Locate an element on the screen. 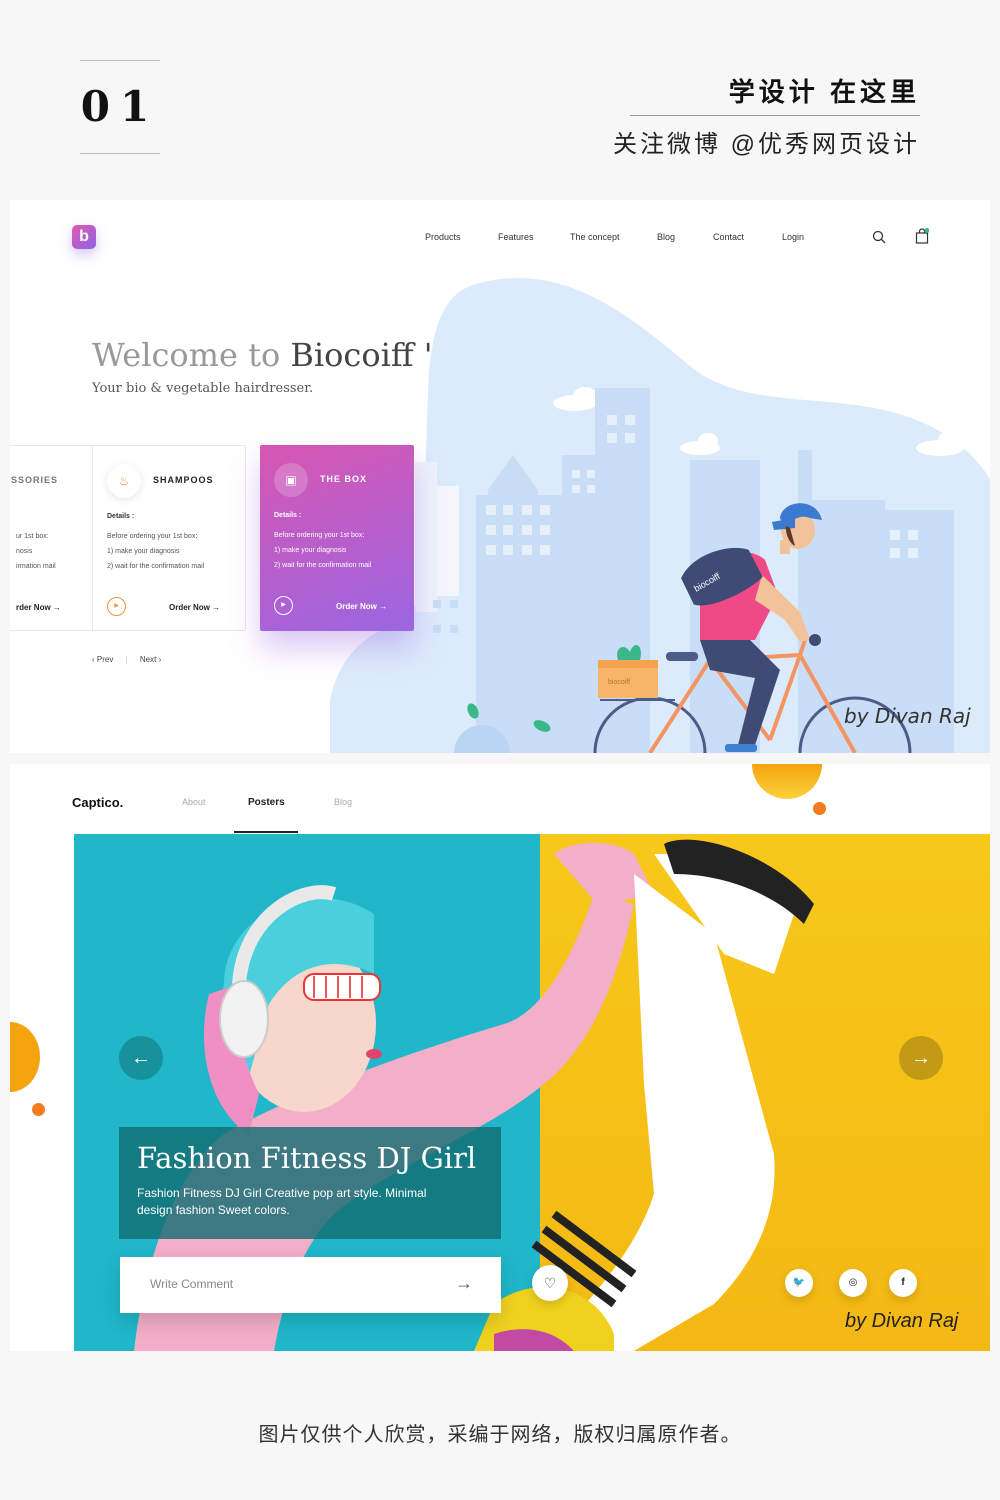  comment-input is located at coordinates (295, 1284).